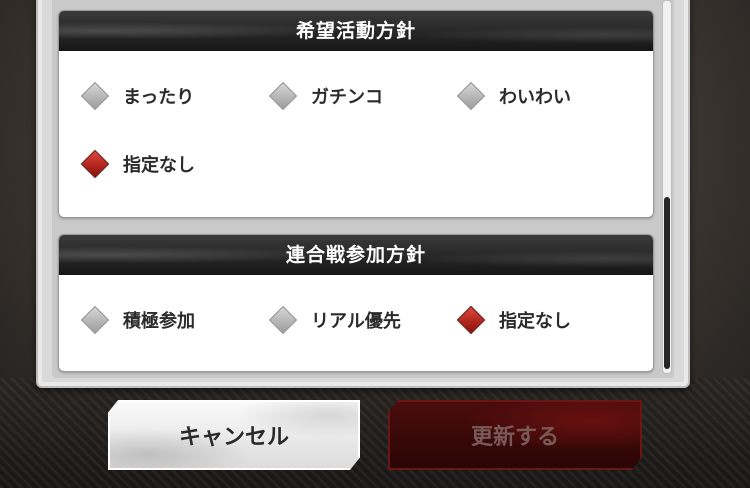 The height and width of the screenshot is (488, 750). What do you see at coordinates (535, 97) in the screenshot?
I see `option-label: わいわい` at bounding box center [535, 97].